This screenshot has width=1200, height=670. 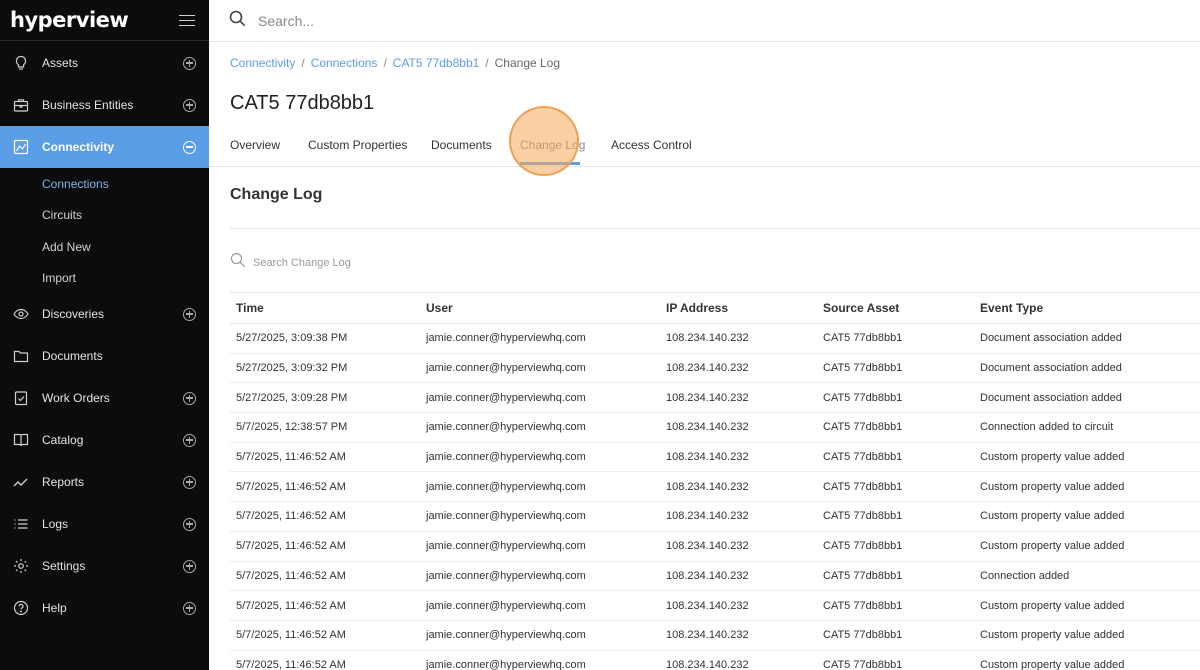 I want to click on sidebar-subitem-add-new: Add New, so click(x=66, y=247).